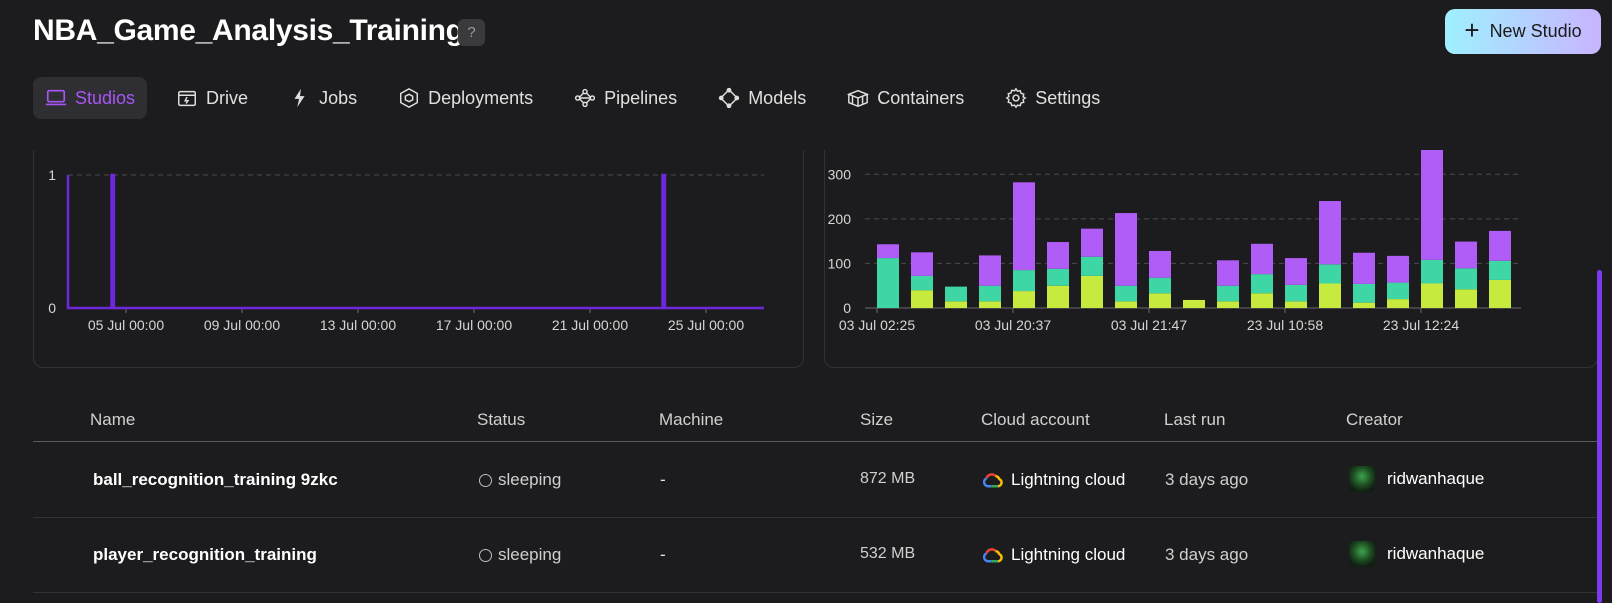  I want to click on machine-cell: -, so click(663, 554).